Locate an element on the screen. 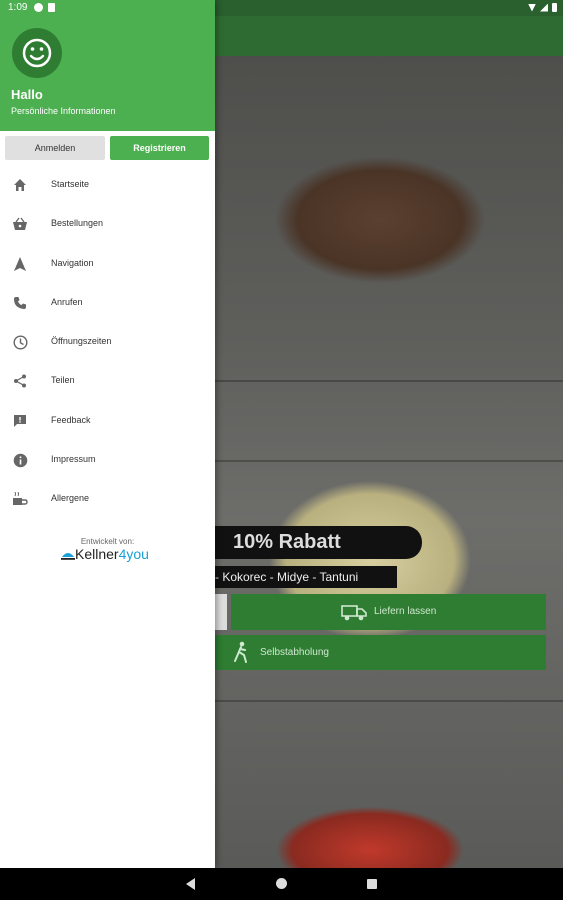  system-navigation-bar is located at coordinates (281, 884).